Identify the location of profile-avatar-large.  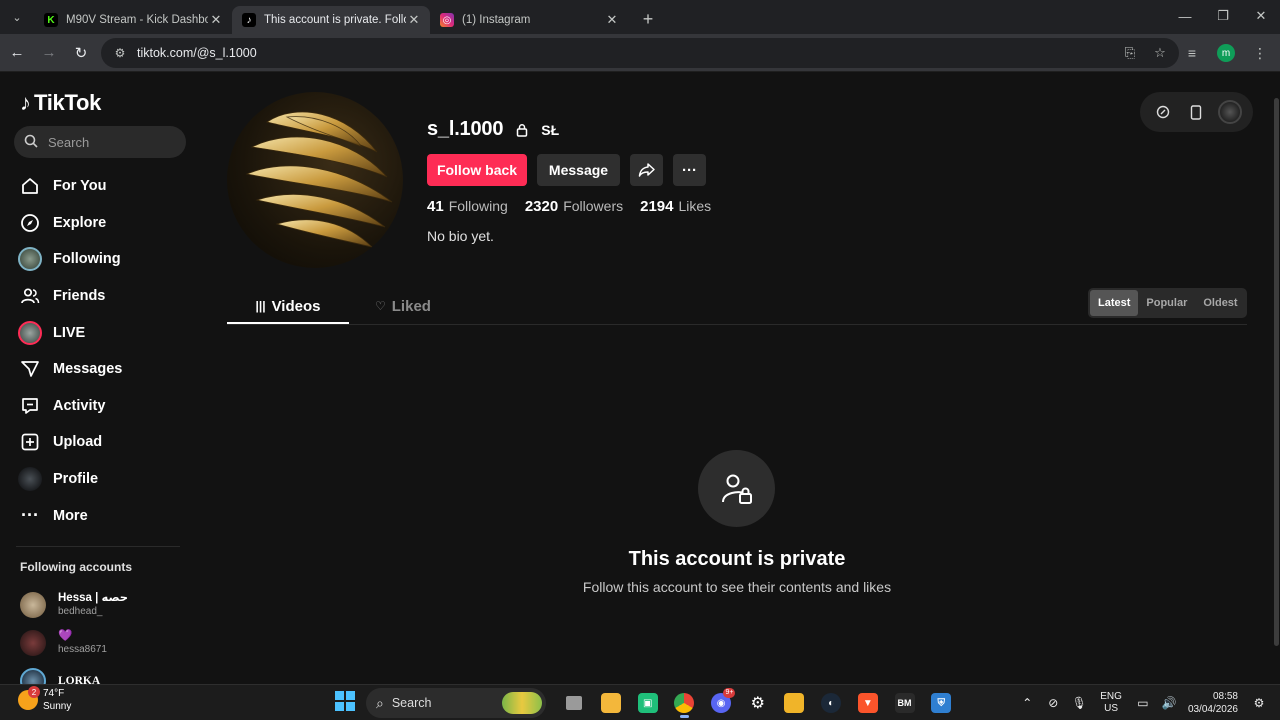
(315, 180).